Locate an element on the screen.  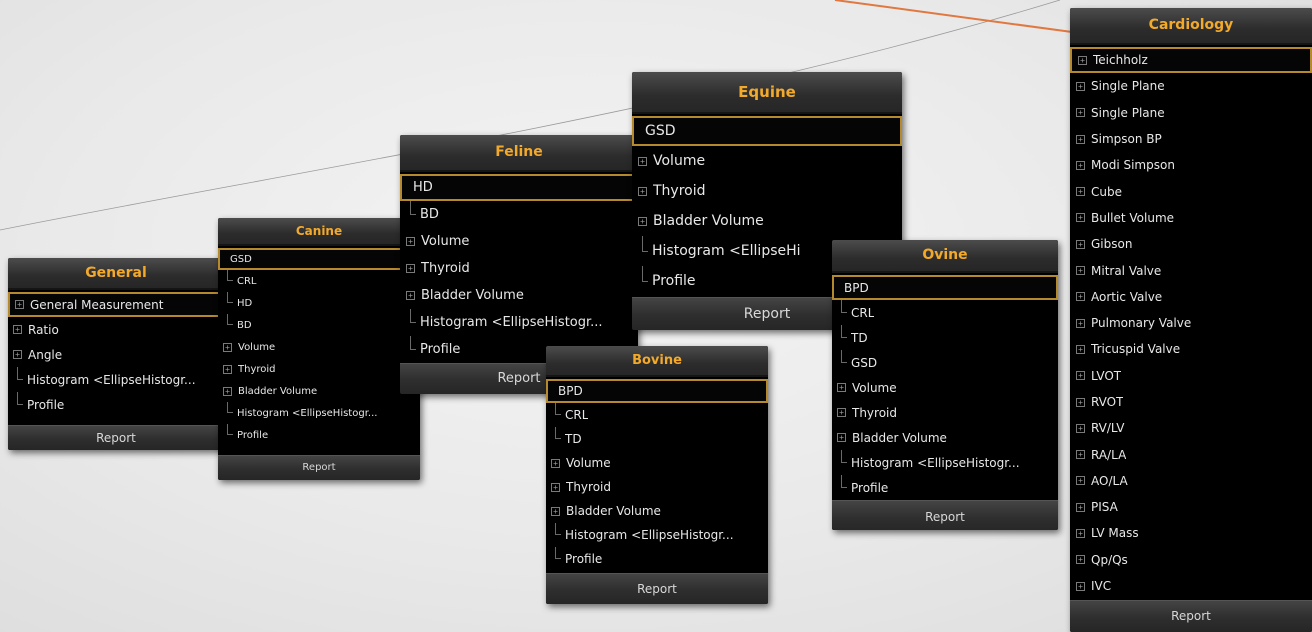
menu-item-td: TD is located at coordinates (945, 337).